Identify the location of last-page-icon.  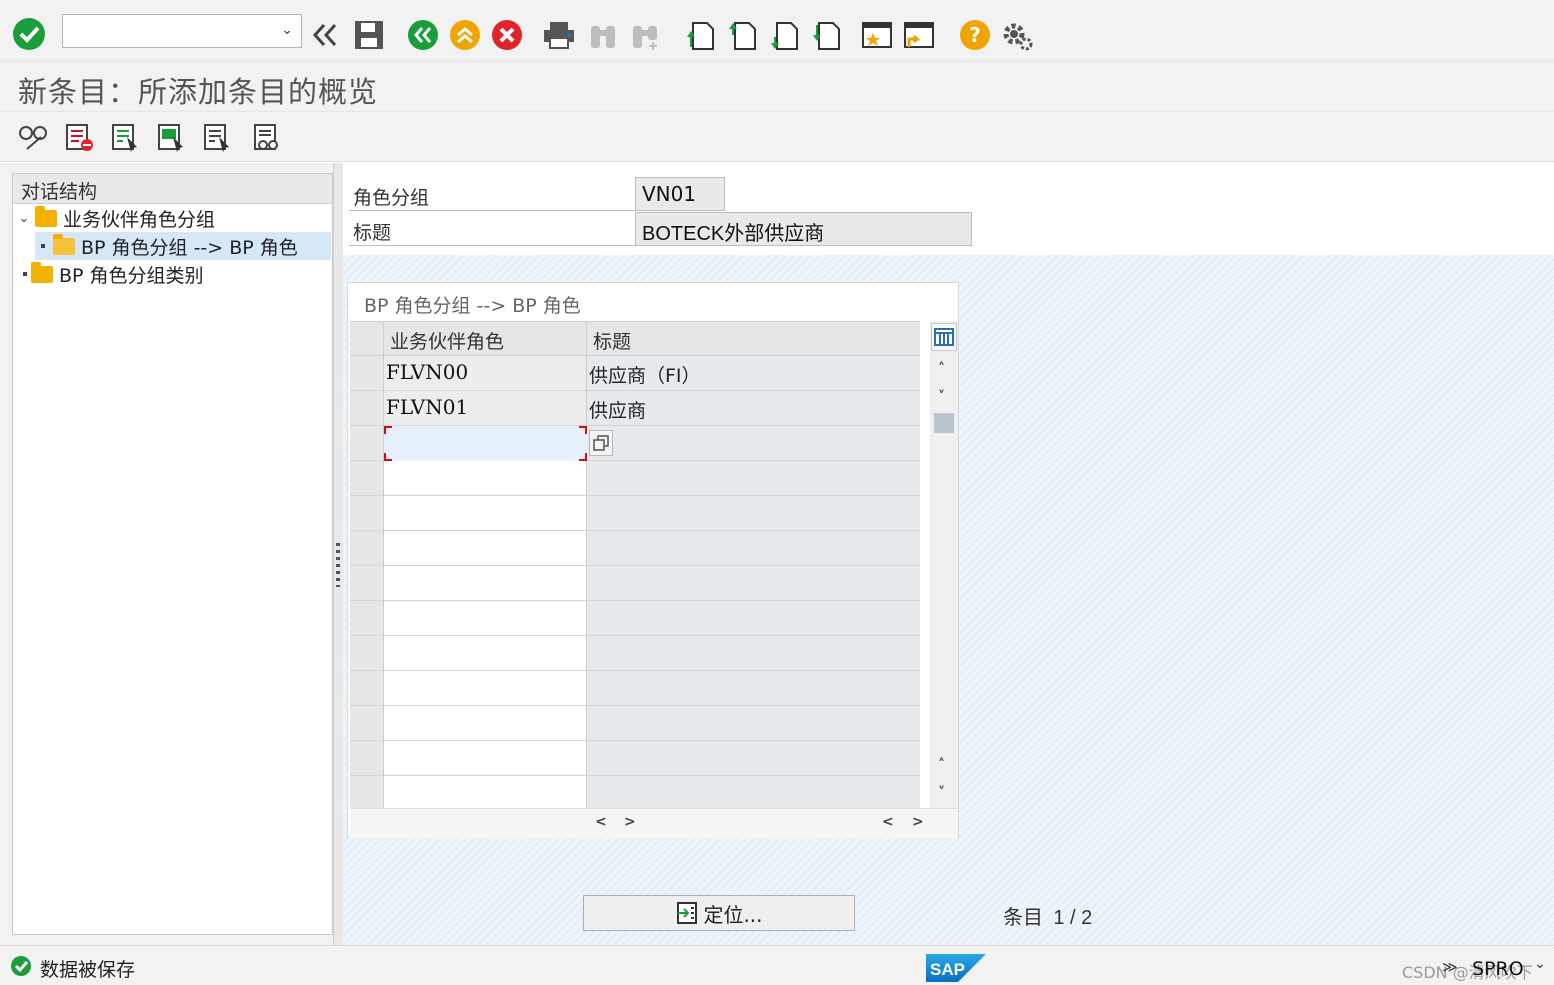
(825, 35).